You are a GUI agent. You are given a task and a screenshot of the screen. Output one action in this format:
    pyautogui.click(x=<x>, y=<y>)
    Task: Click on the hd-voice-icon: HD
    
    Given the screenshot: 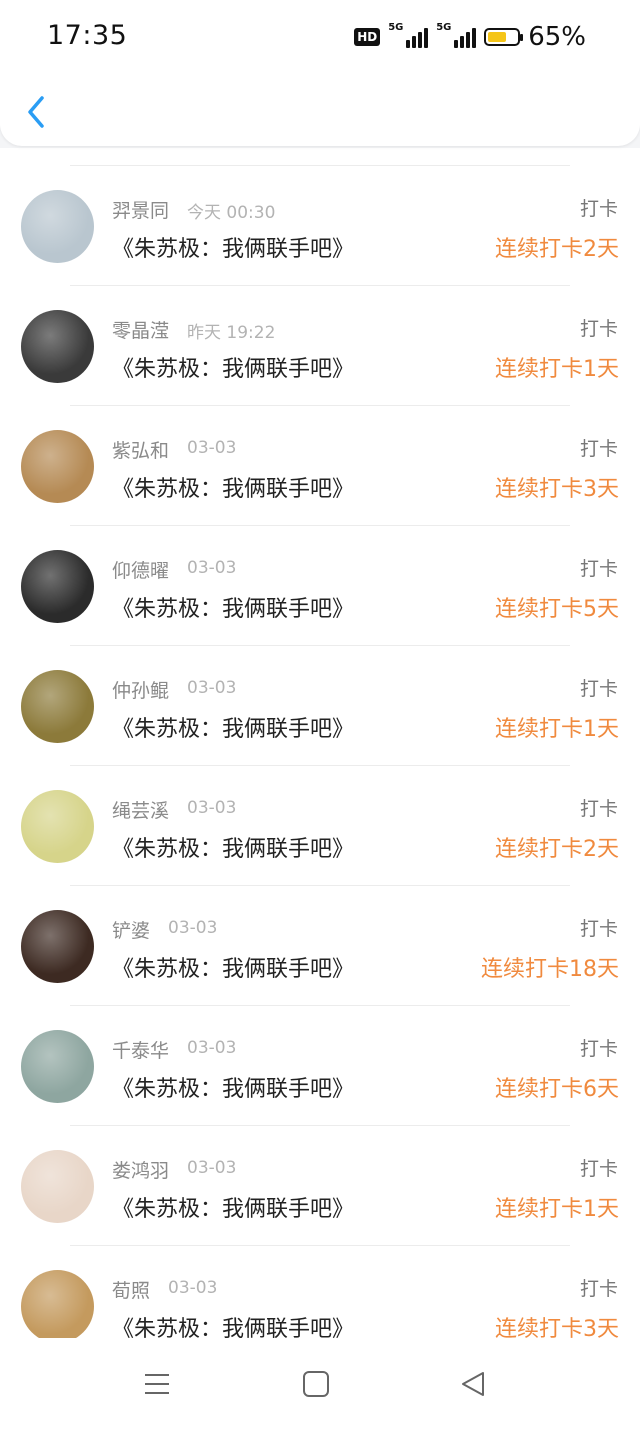 What is the action you would take?
    pyautogui.click(x=367, y=37)
    